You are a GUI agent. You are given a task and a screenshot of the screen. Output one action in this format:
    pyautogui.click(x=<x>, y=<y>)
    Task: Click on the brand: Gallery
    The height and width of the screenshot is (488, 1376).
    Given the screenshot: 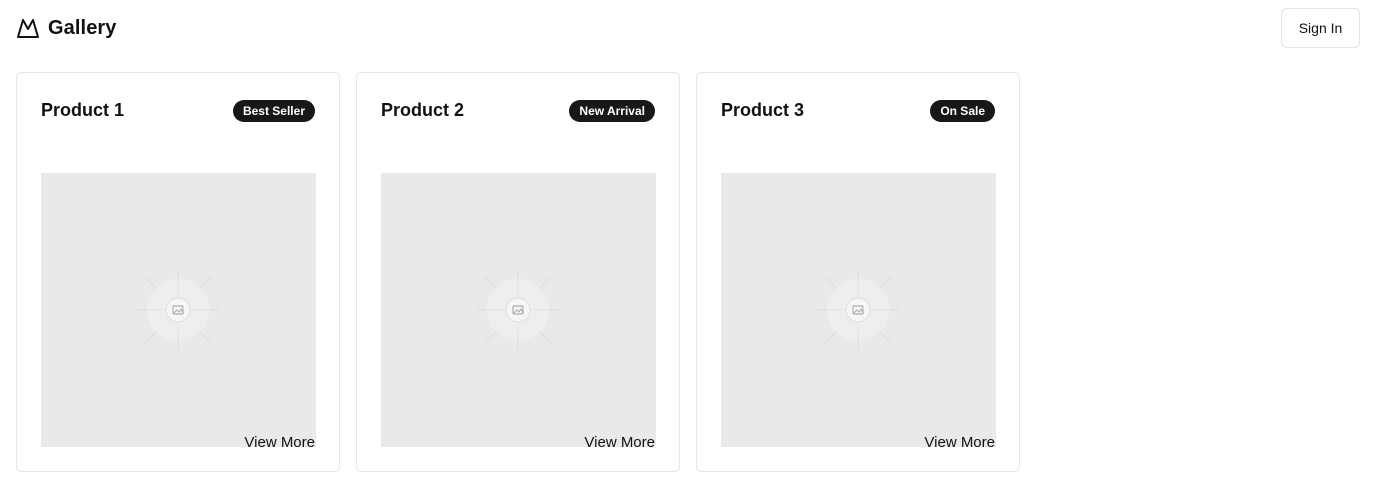 What is the action you would take?
    pyautogui.click(x=66, y=28)
    